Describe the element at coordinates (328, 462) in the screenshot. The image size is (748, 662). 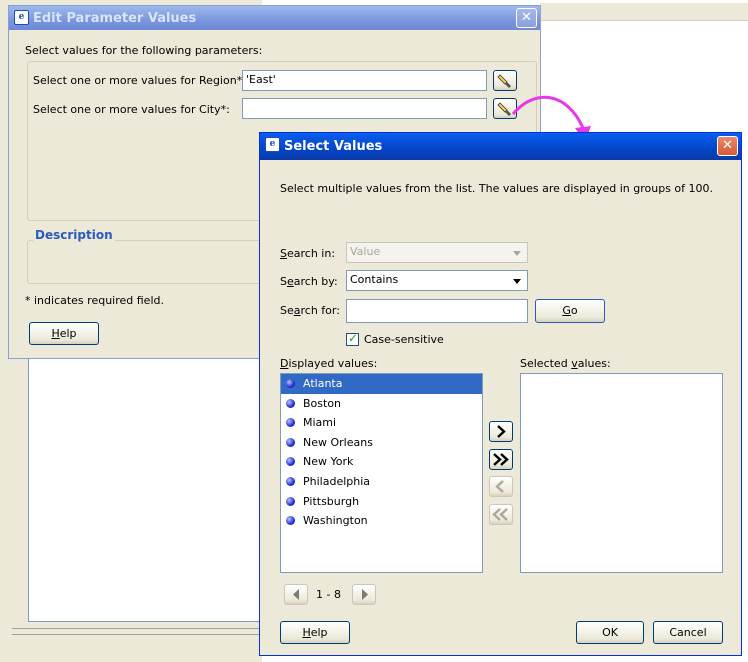
I see `list-item-label: New York` at that location.